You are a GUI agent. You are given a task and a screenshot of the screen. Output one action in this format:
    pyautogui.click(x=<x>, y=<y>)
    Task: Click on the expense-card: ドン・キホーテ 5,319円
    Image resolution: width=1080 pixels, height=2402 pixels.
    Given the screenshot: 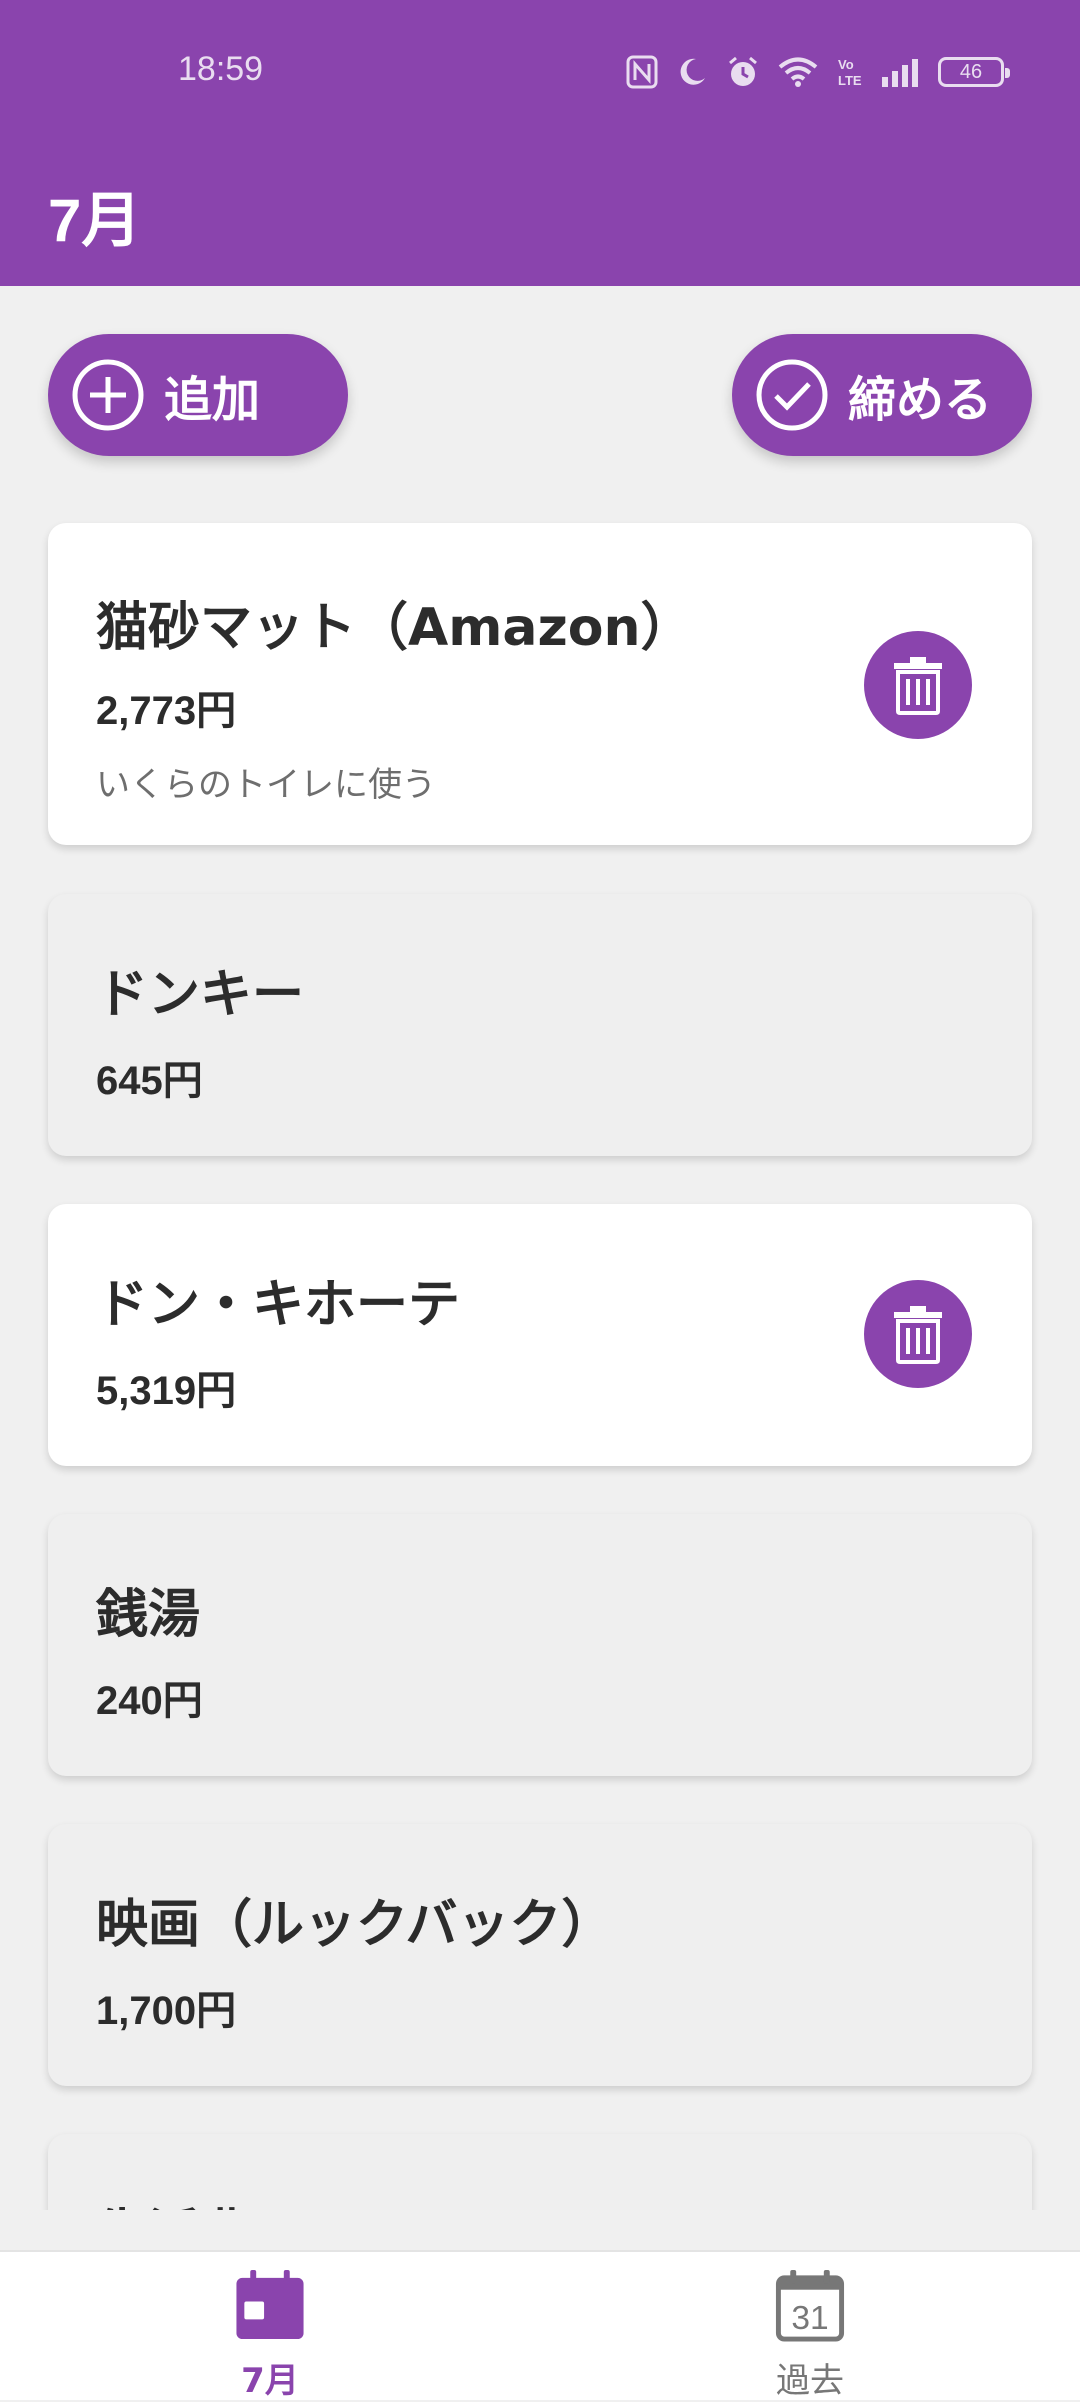 What is the action you would take?
    pyautogui.click(x=540, y=1335)
    